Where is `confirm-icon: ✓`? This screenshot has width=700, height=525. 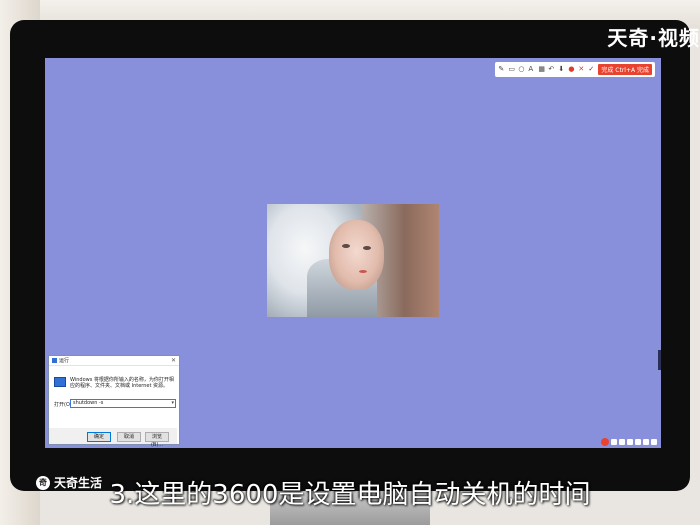
confirm-icon: ✓ is located at coordinates (591, 69).